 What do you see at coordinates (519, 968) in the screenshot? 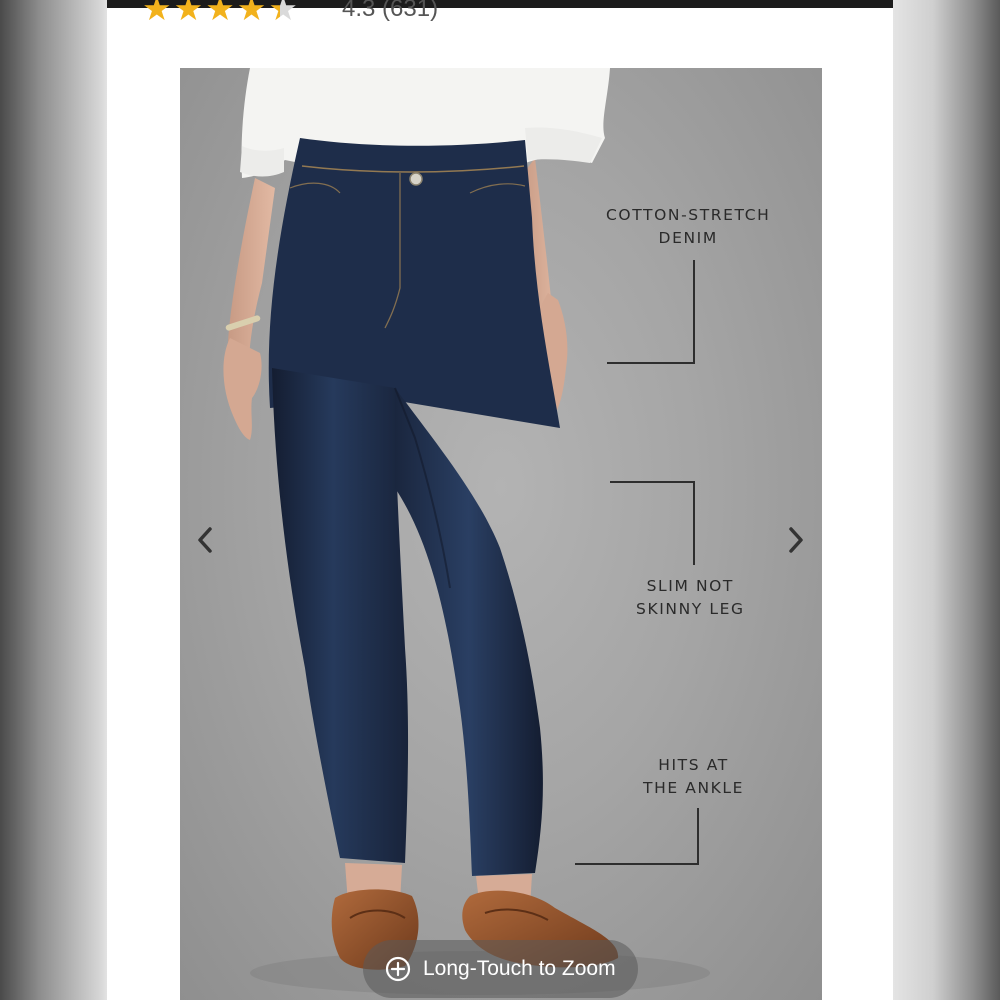
I see `zoom-hint-label: Long-Touch to Zoom` at bounding box center [519, 968].